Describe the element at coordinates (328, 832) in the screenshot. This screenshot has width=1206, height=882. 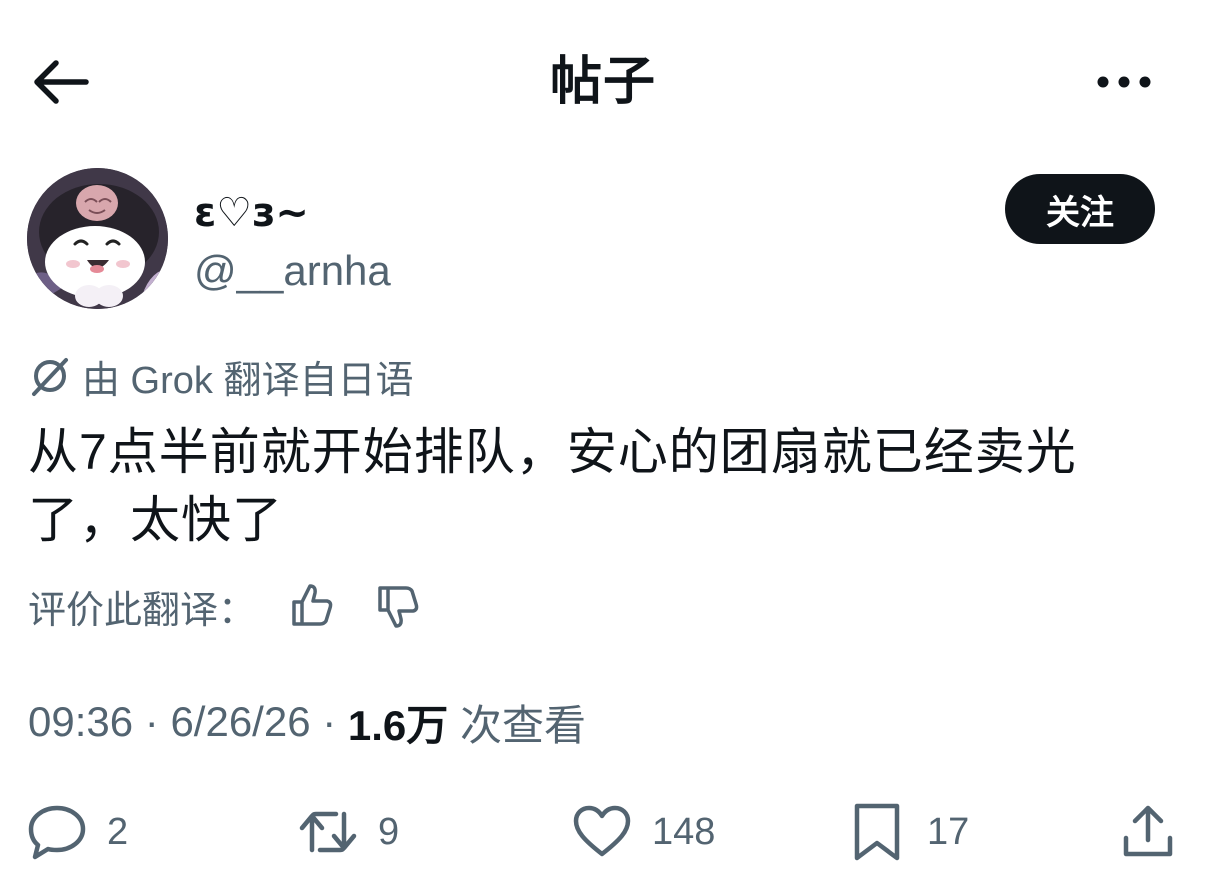
I see `repost-icon` at that location.